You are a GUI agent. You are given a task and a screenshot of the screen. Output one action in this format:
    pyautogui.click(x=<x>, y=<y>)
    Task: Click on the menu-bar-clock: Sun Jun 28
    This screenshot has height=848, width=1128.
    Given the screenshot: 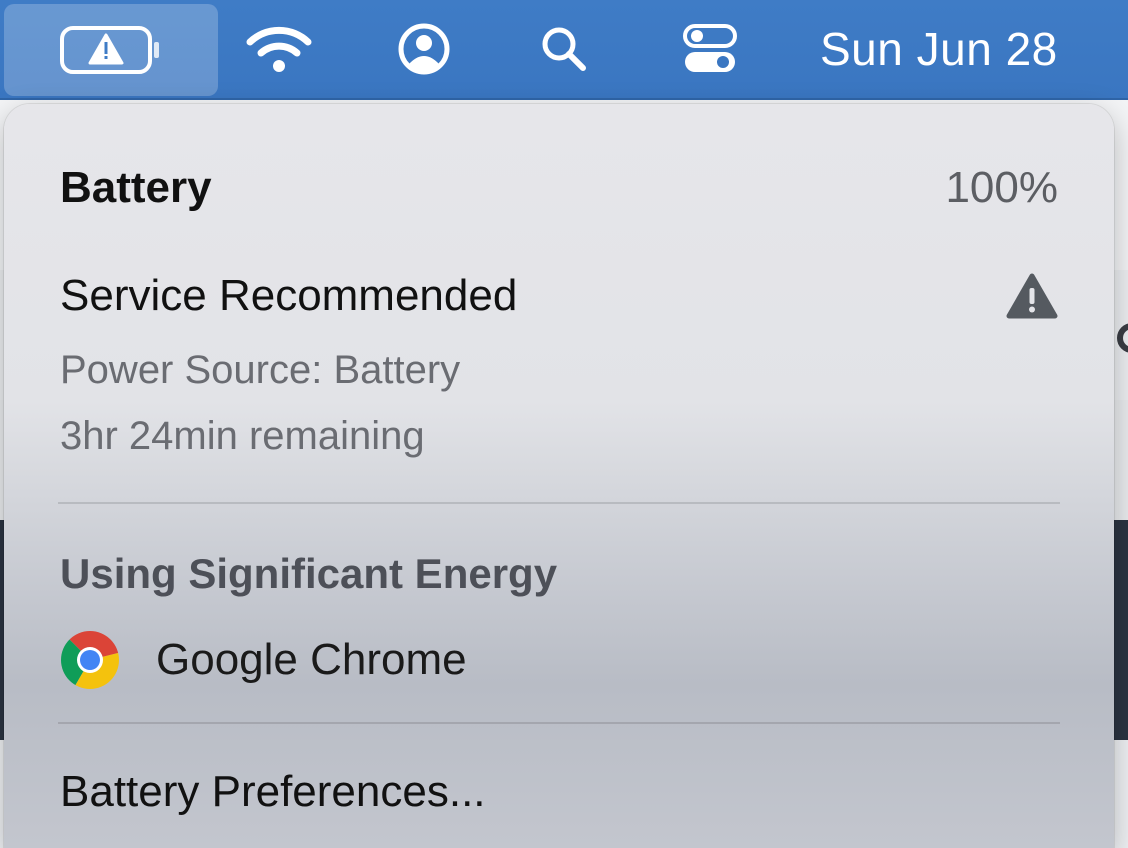 What is the action you would take?
    pyautogui.click(x=964, y=49)
    